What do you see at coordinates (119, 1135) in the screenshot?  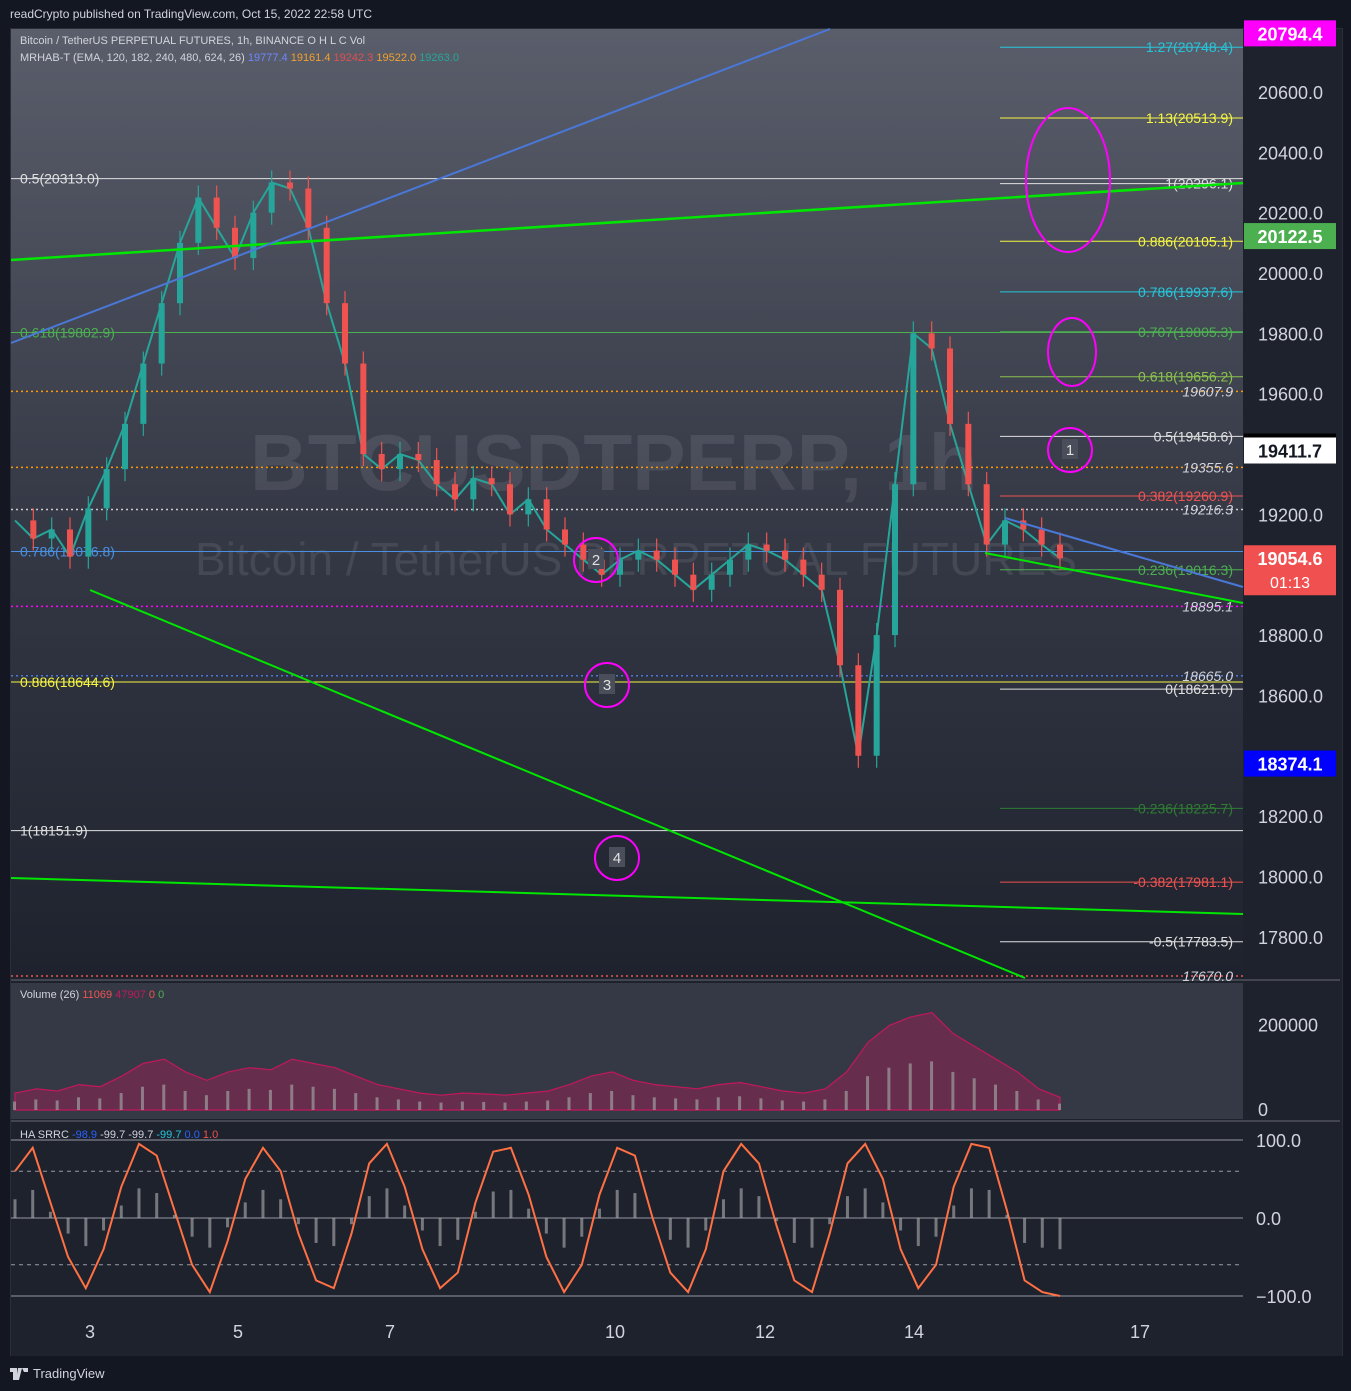 I see `osc-legend: HA SRRC -98.9 -99.7 -99.7 -99.7 0.0 1.0` at bounding box center [119, 1135].